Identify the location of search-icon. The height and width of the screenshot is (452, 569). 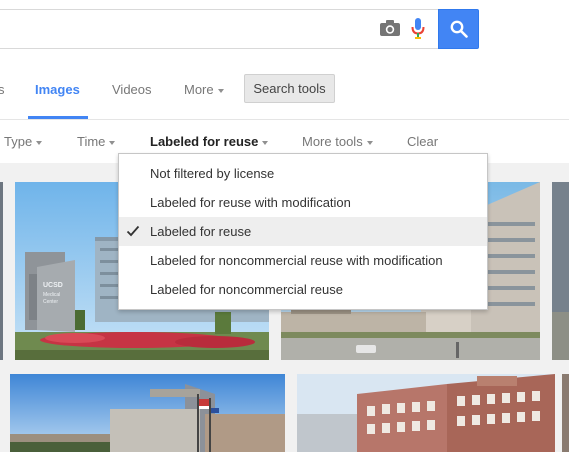
(459, 29).